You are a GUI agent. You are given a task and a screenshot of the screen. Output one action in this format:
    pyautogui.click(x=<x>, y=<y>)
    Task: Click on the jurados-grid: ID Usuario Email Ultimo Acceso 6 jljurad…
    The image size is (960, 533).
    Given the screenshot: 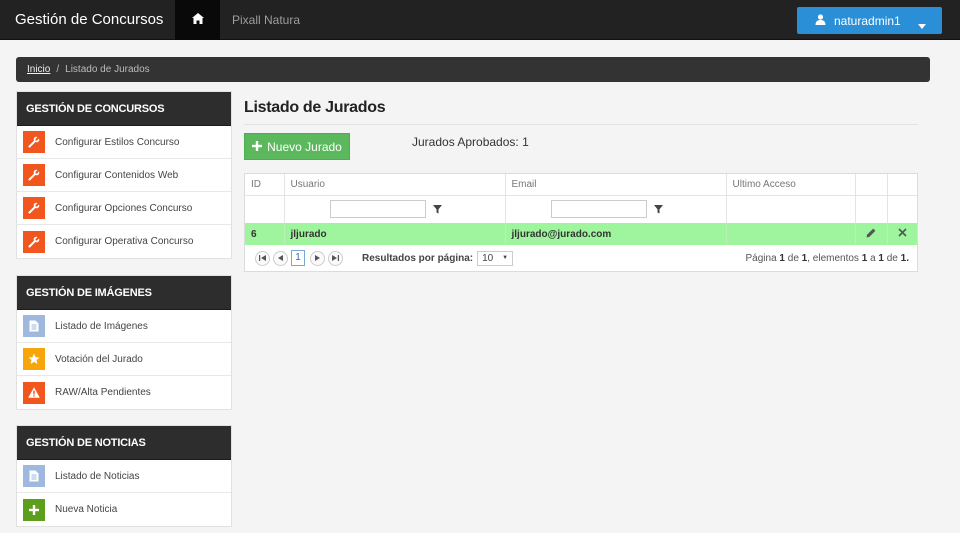 What is the action you would take?
    pyautogui.click(x=581, y=222)
    